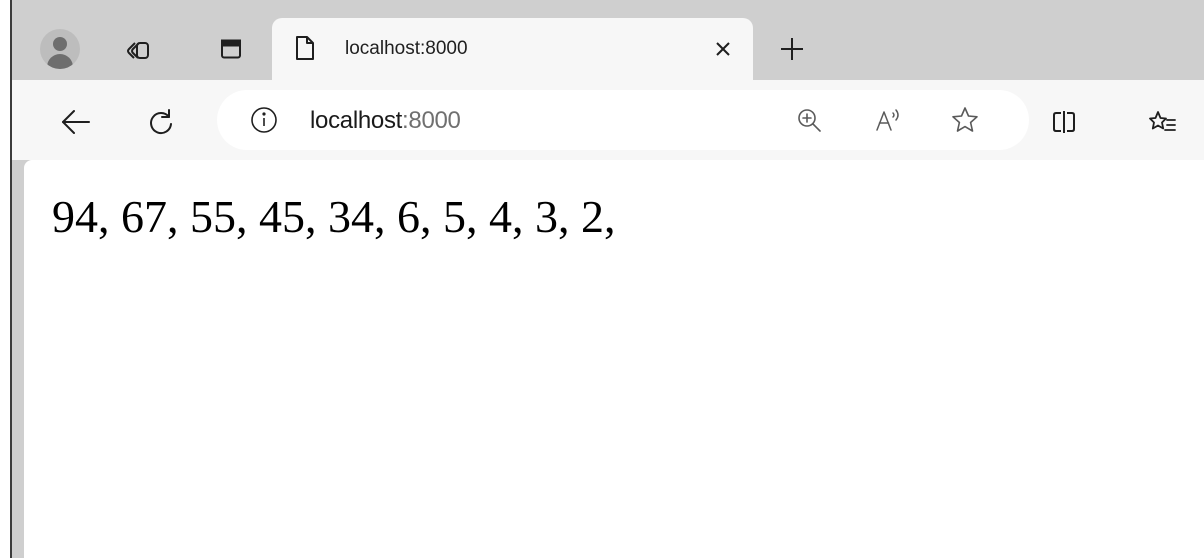 Image resolution: width=1204 pixels, height=558 pixels. I want to click on add-favorite-button, so click(965, 120).